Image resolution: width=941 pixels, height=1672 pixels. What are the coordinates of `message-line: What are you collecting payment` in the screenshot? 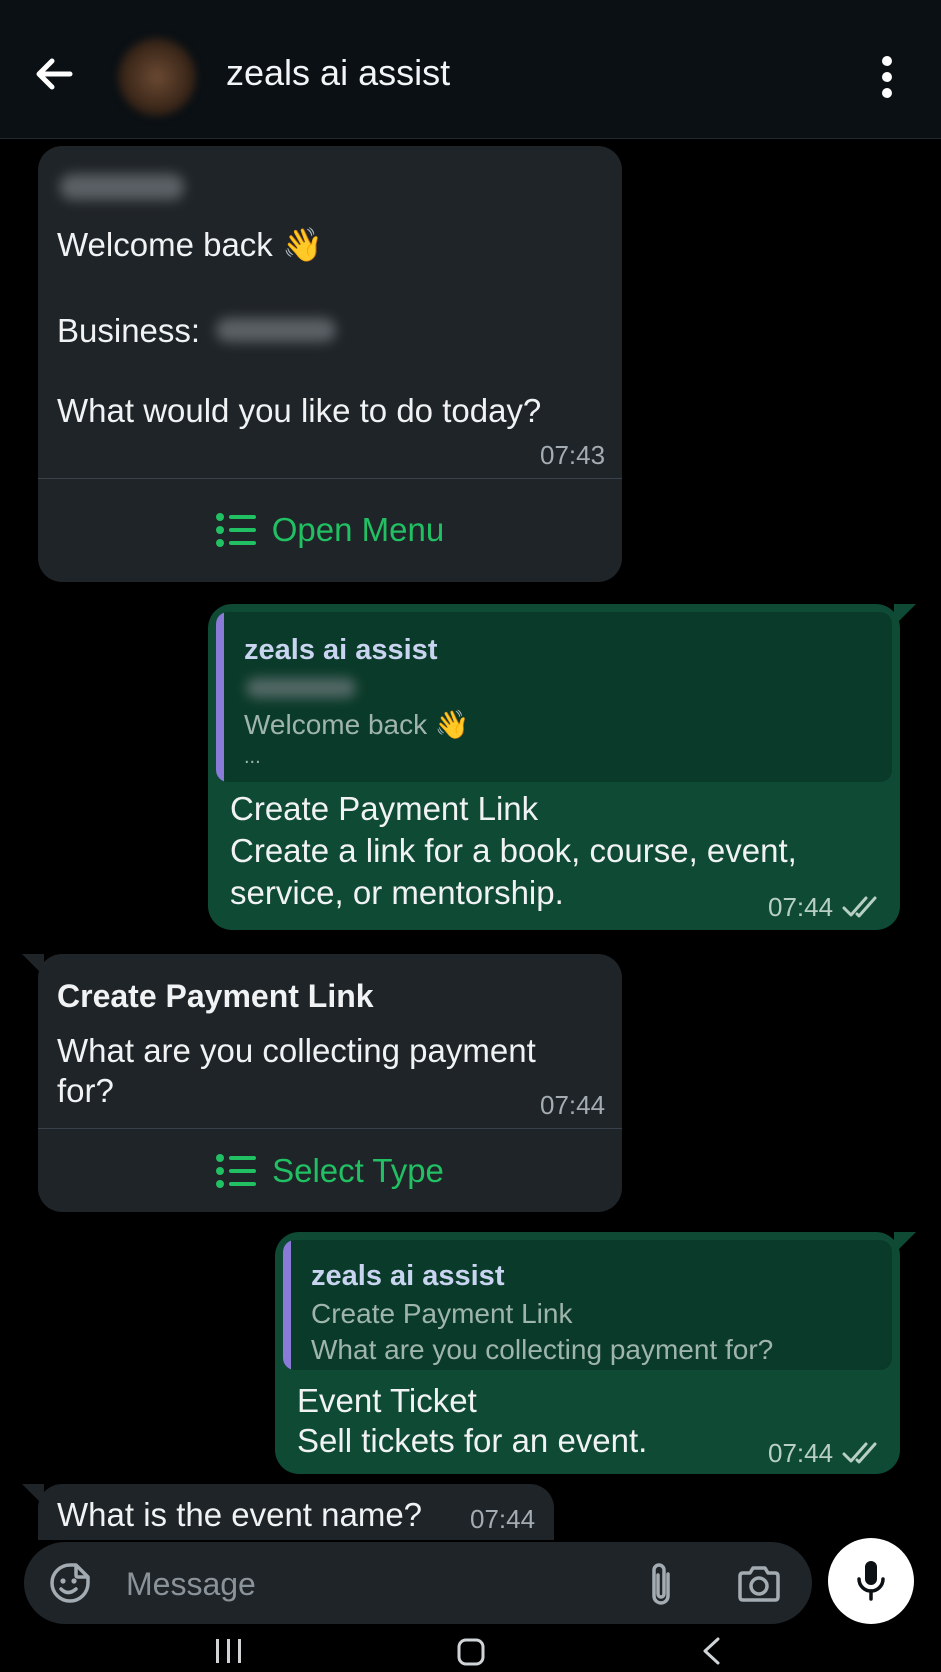 It's located at (296, 1050).